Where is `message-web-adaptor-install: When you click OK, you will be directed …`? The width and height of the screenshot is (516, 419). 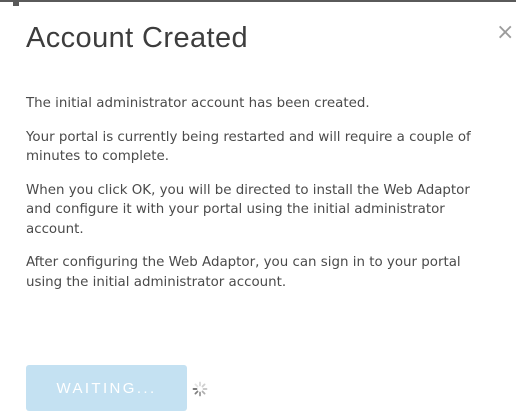
message-web-adaptor-install: When you click OK, you will be directed … is located at coordinates (248, 209).